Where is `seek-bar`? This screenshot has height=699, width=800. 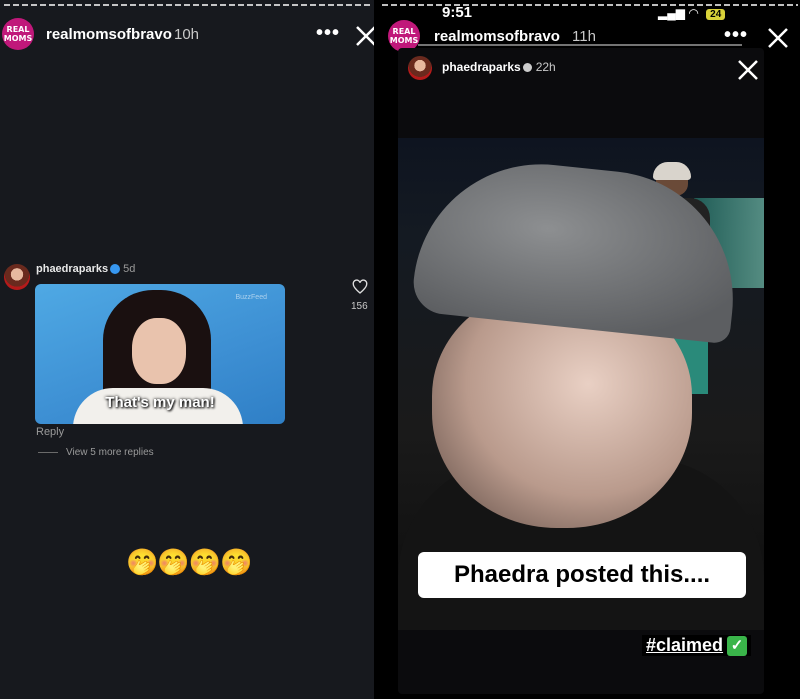
seek-bar is located at coordinates (580, 45).